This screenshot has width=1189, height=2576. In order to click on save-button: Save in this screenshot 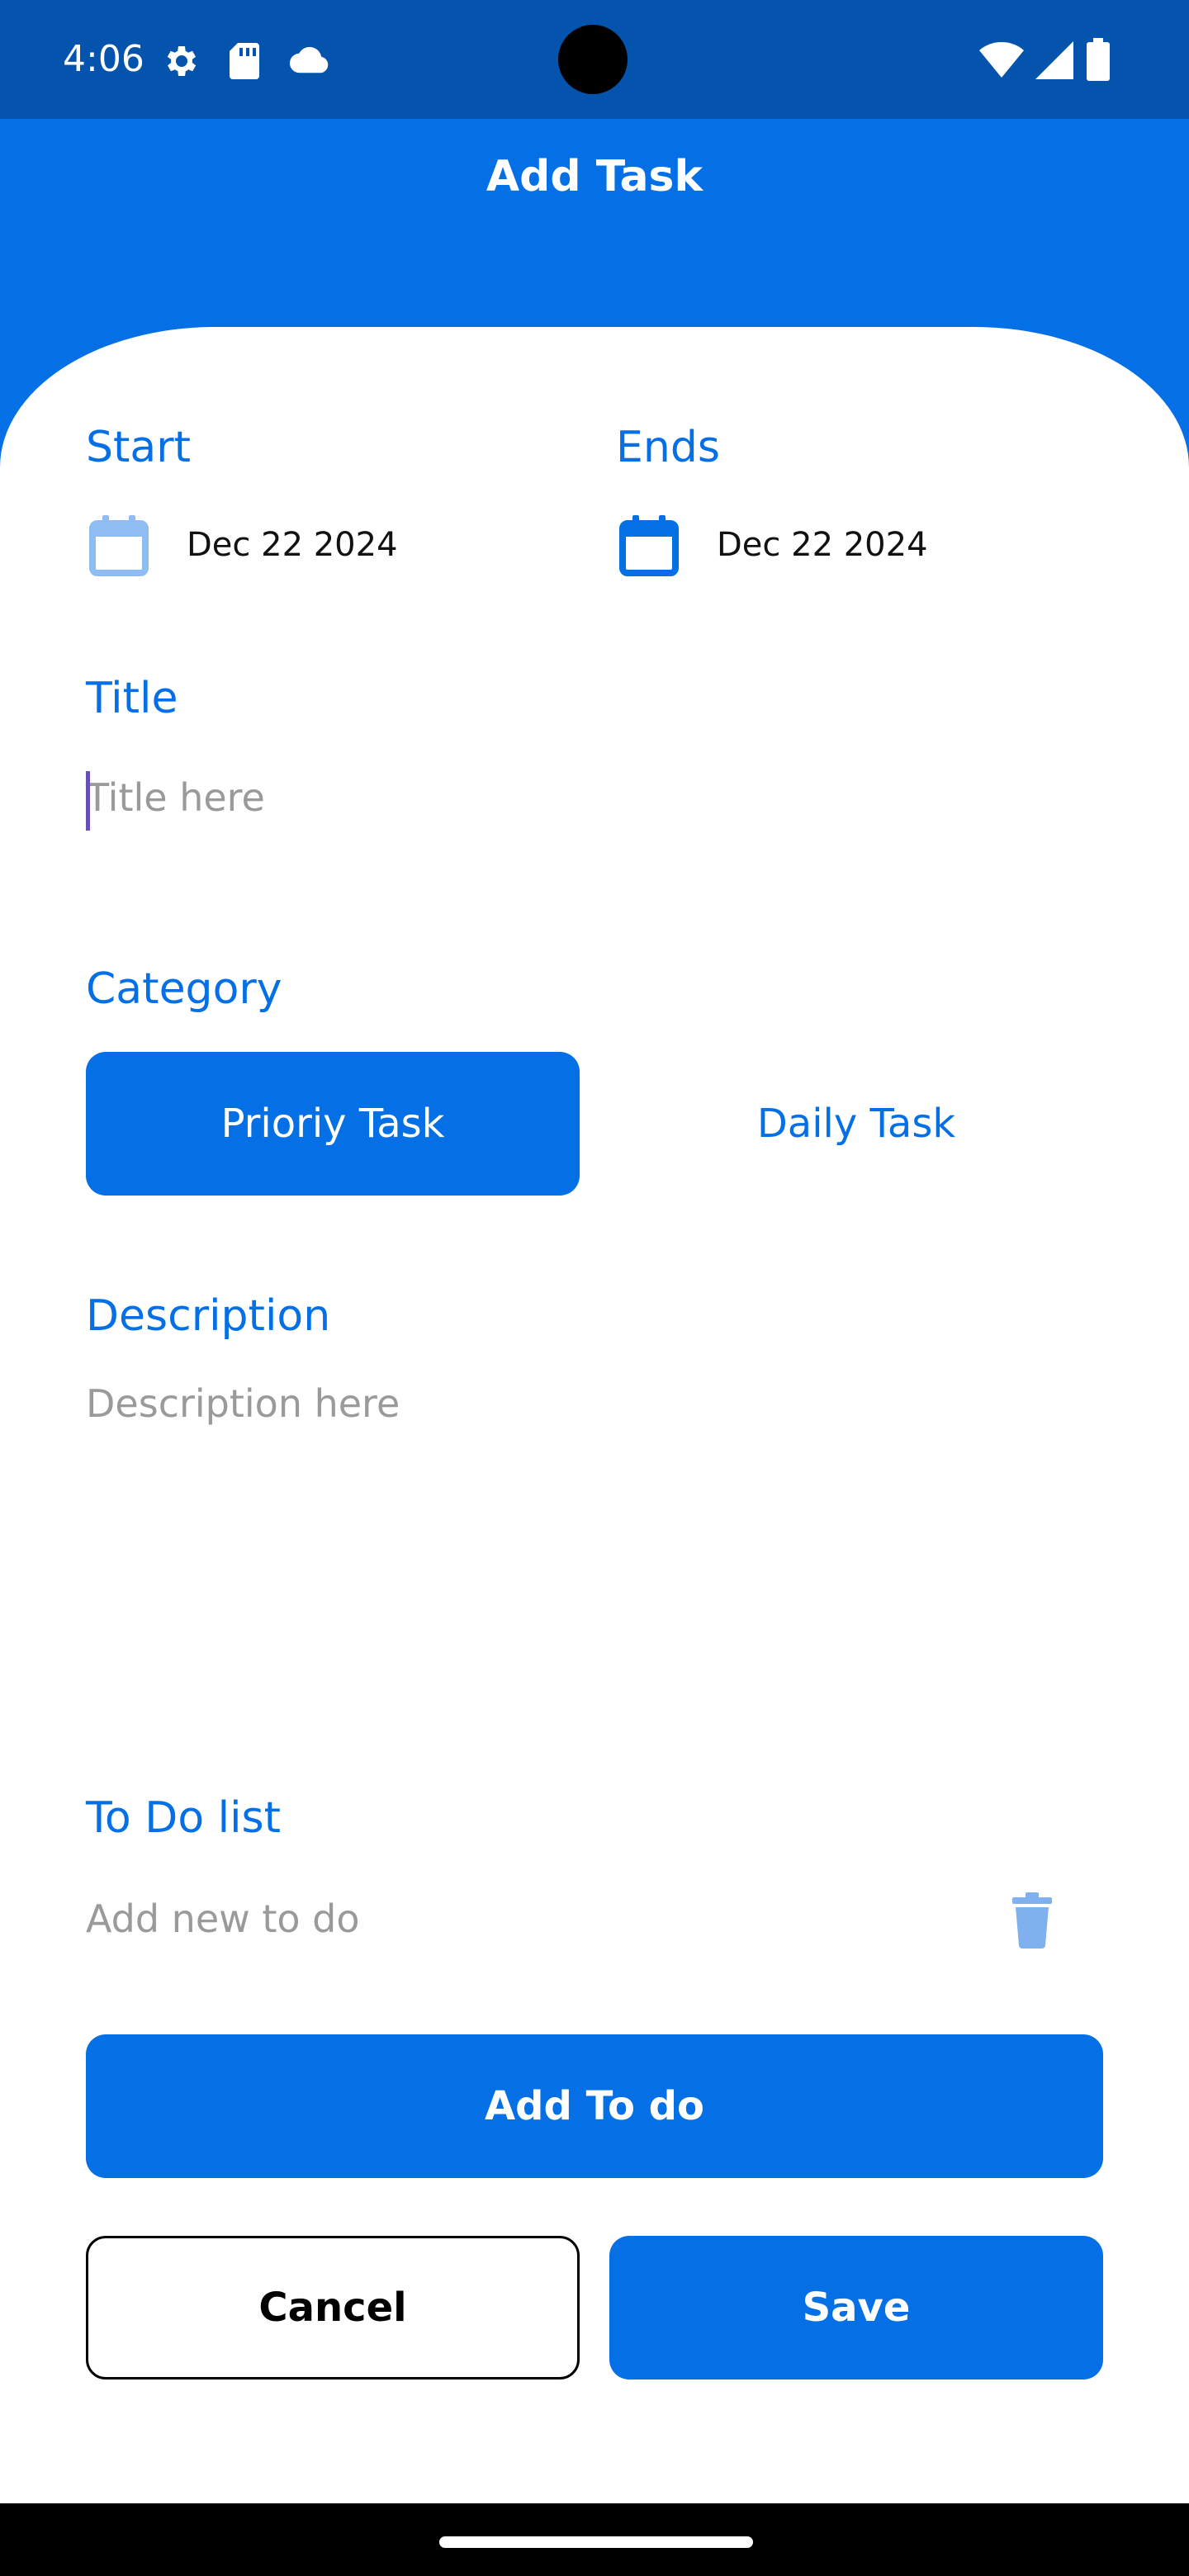, I will do `click(856, 2307)`.